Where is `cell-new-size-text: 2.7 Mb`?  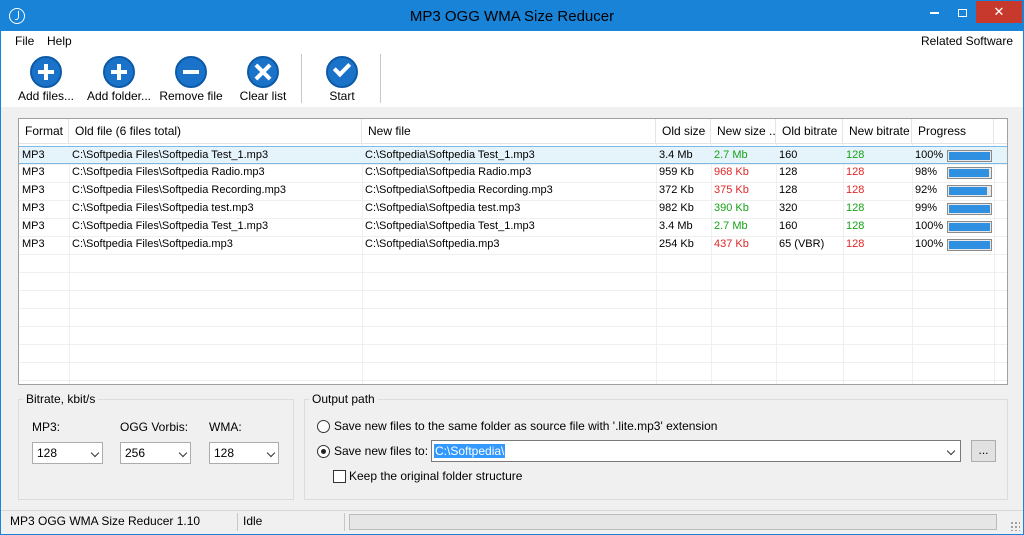 cell-new-size-text: 2.7 Mb is located at coordinates (731, 155).